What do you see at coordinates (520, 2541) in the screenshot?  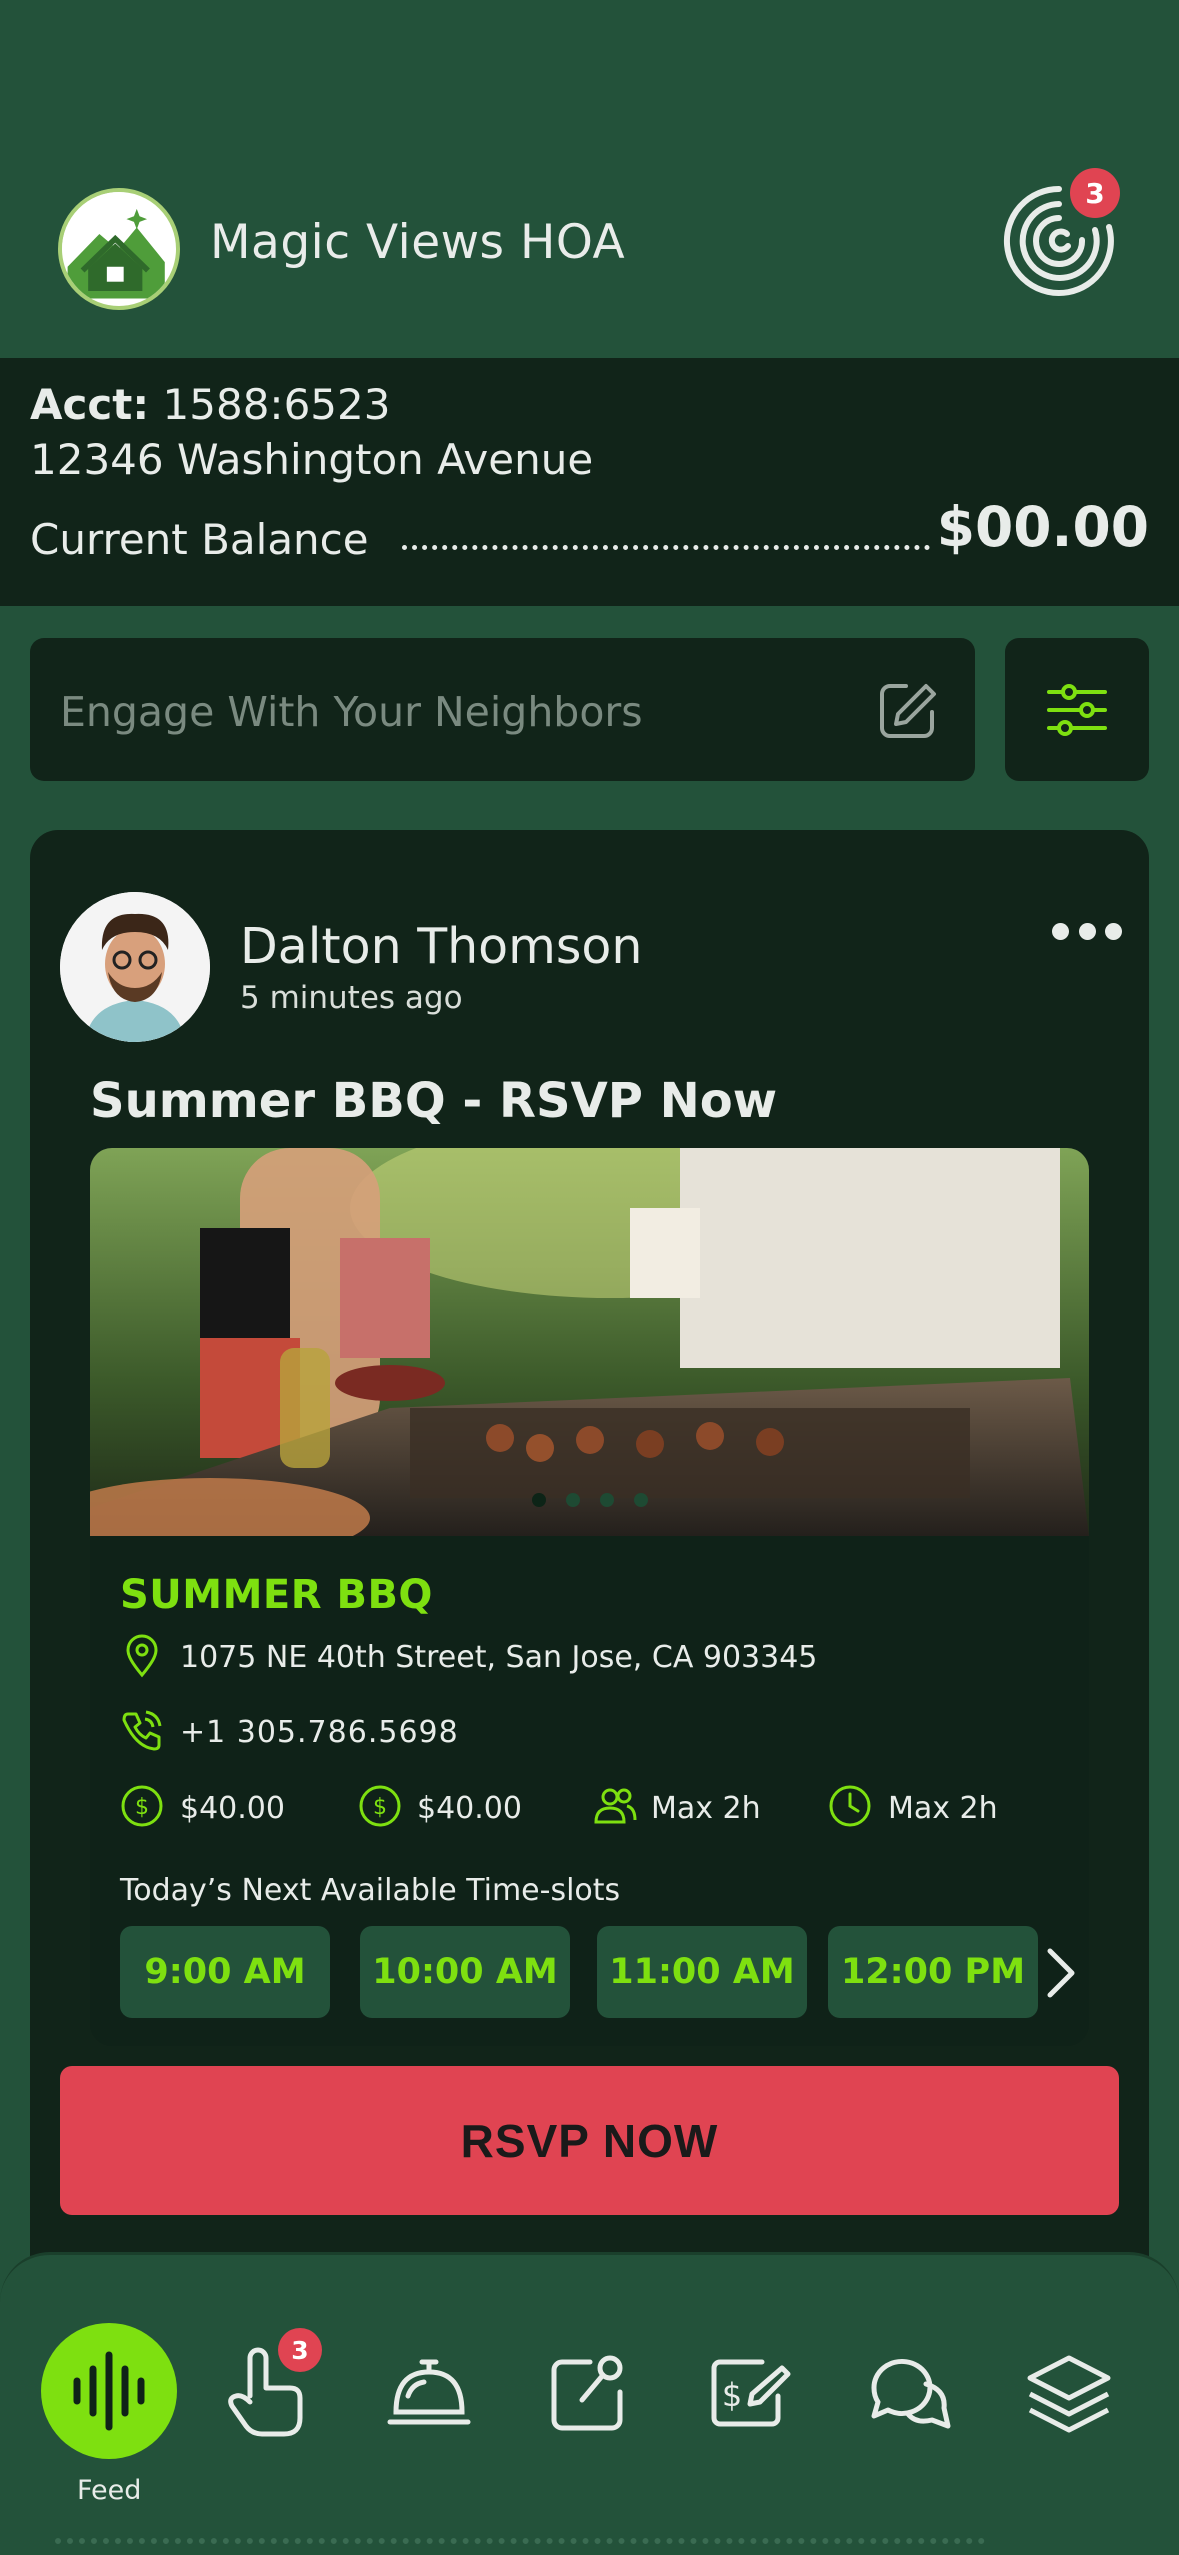 I see `home-indicator` at bounding box center [520, 2541].